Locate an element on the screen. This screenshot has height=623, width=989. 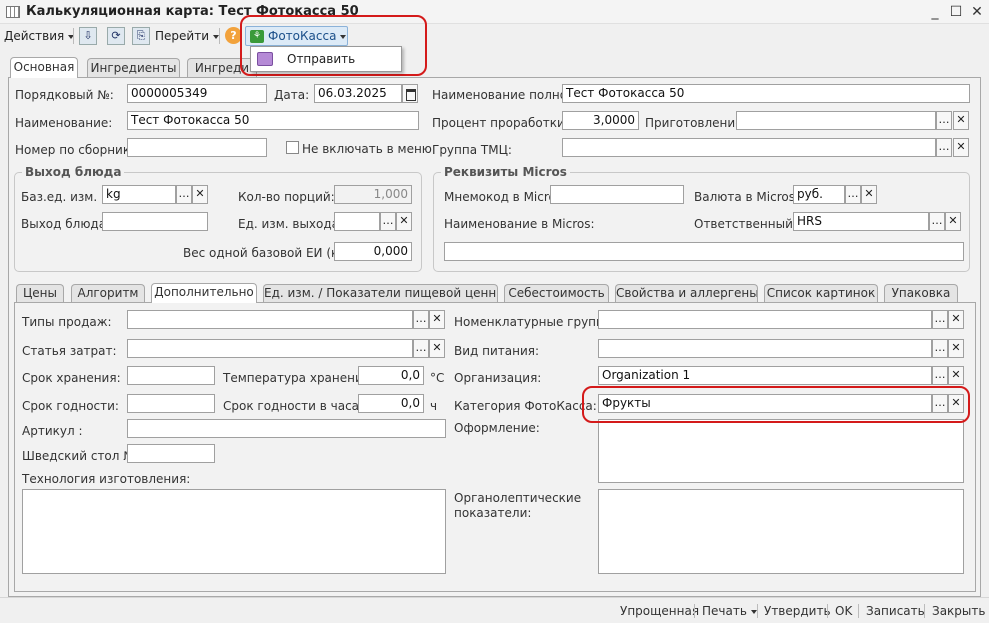
storage-field is located at coordinates (171, 375).